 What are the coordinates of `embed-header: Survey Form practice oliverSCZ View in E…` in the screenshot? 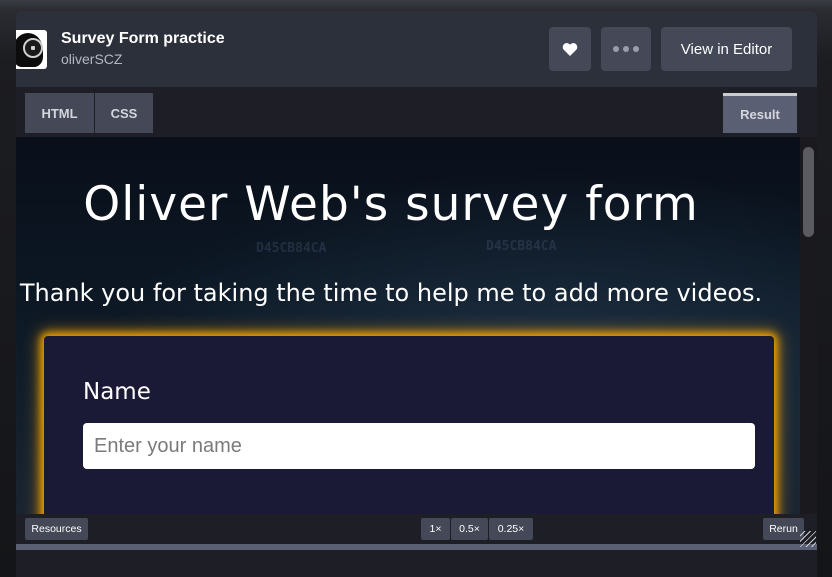 It's located at (416, 49).